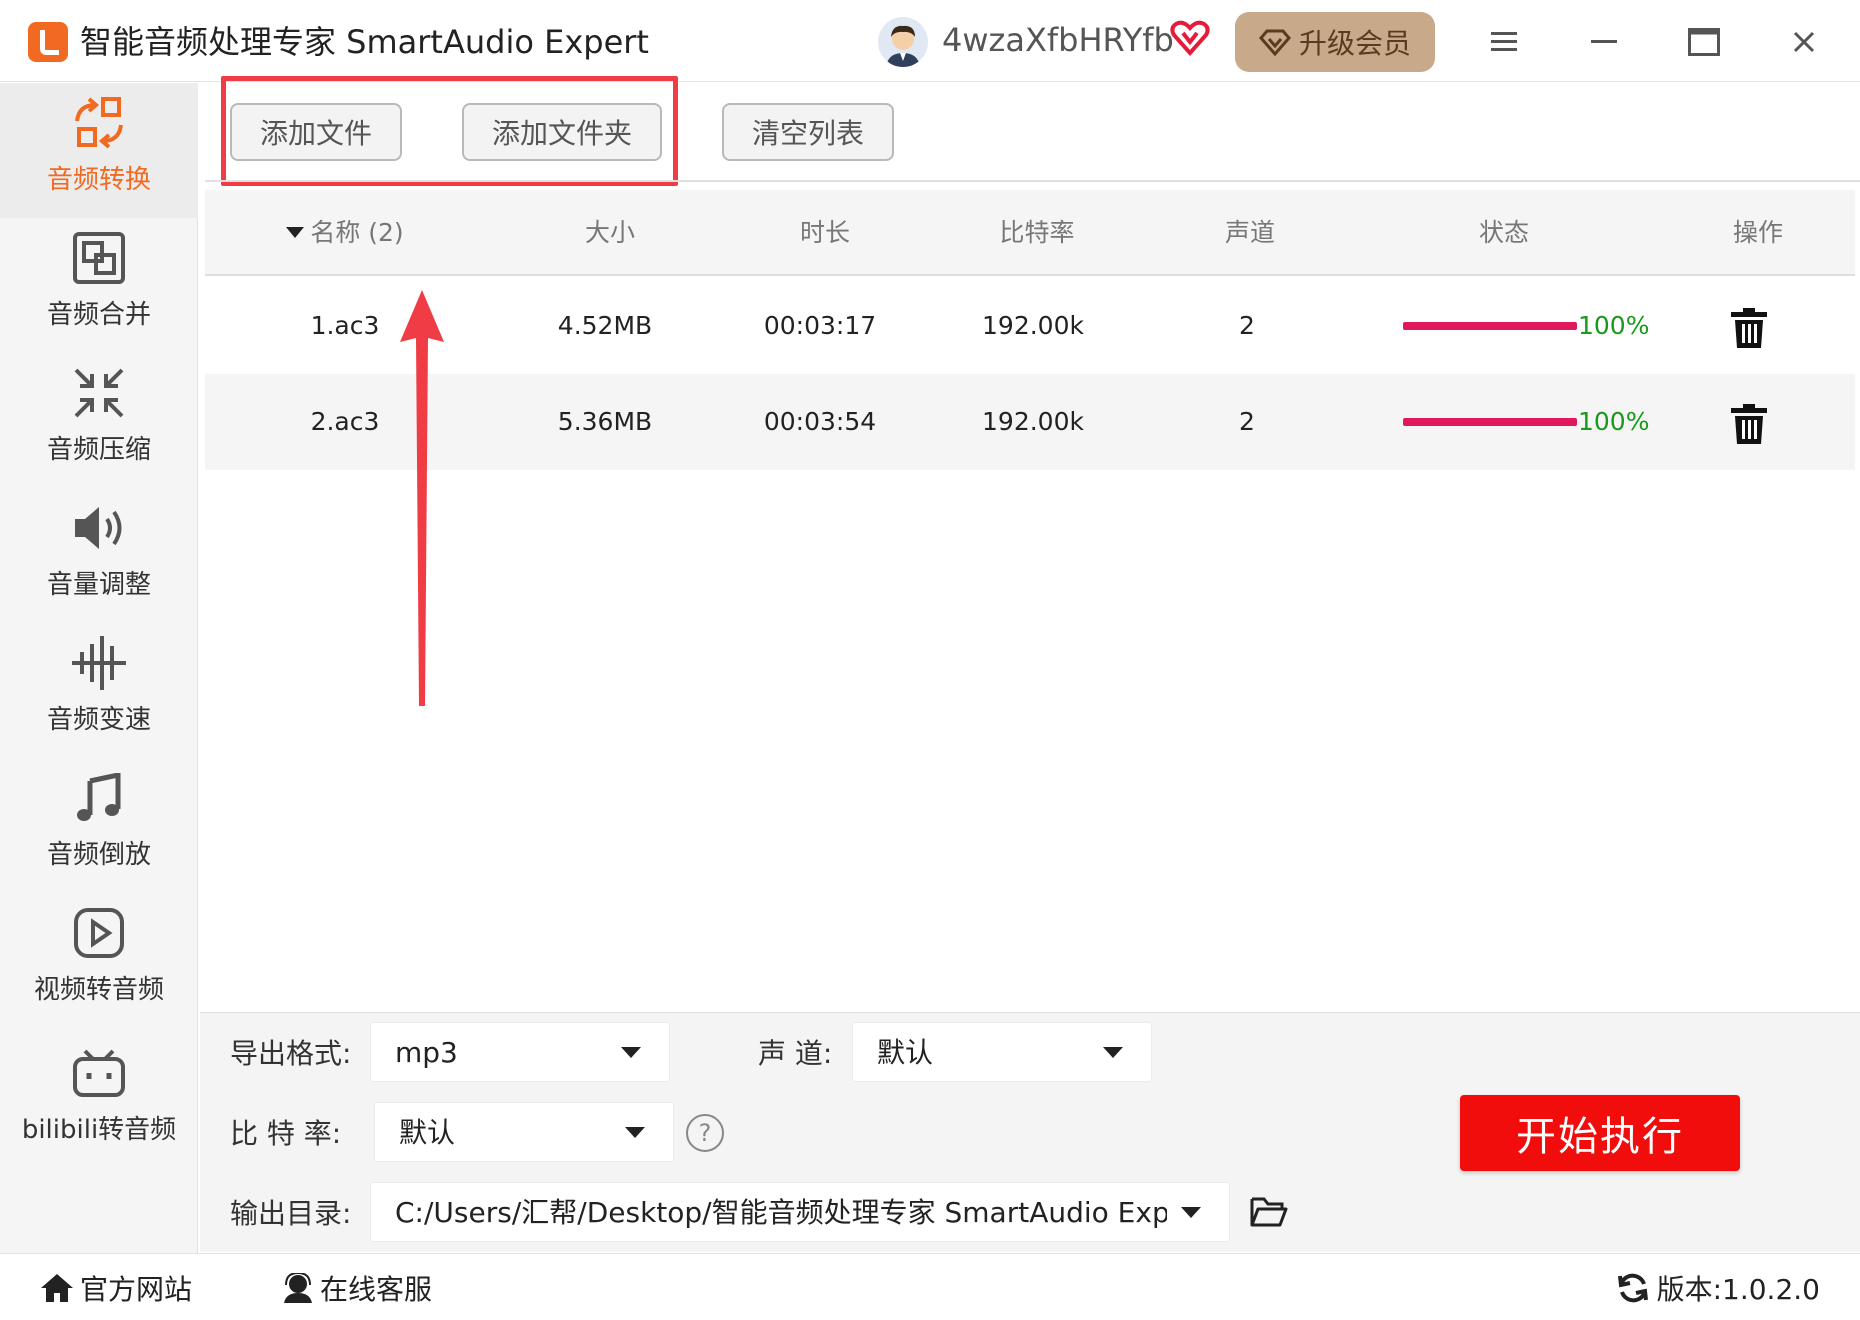 The image size is (1860, 1320). I want to click on column-header-name: 名称 (2), so click(345, 233).